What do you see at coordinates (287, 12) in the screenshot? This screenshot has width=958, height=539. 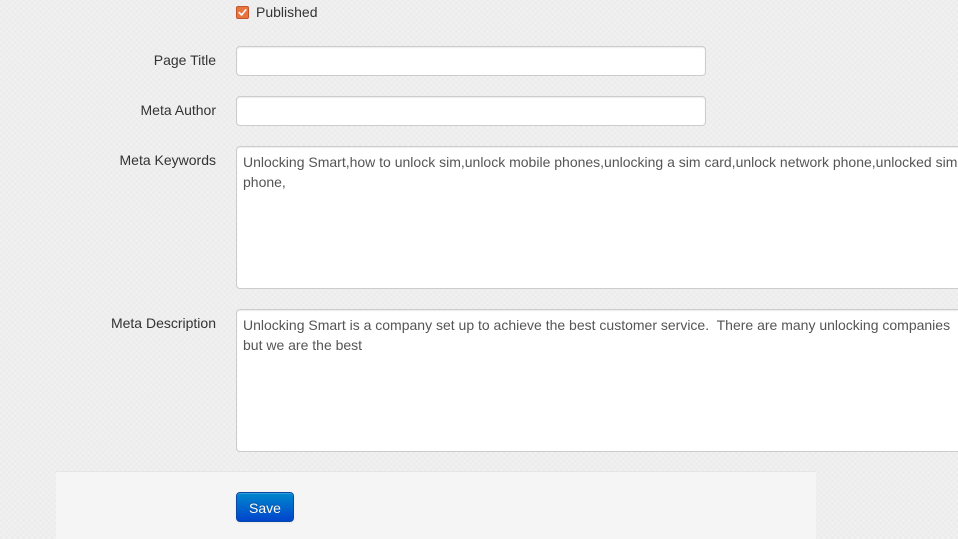 I see `published-label: Published` at bounding box center [287, 12].